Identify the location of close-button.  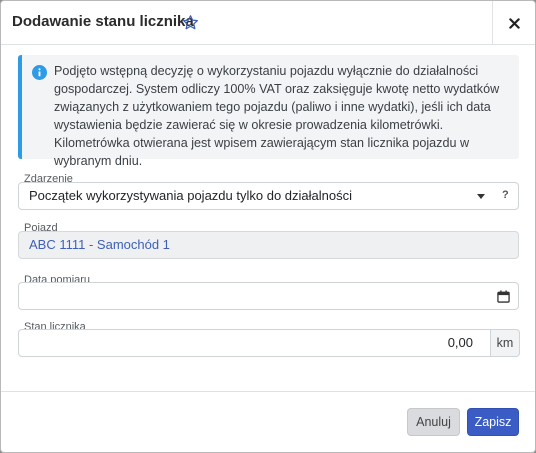
(514, 23).